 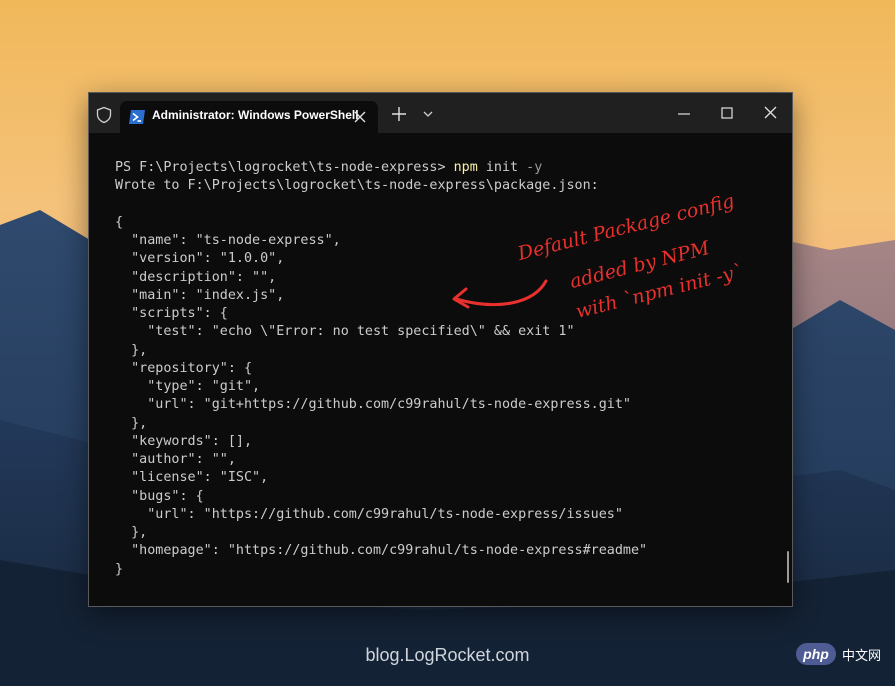 I want to click on command-flag: -y, so click(x=534, y=167).